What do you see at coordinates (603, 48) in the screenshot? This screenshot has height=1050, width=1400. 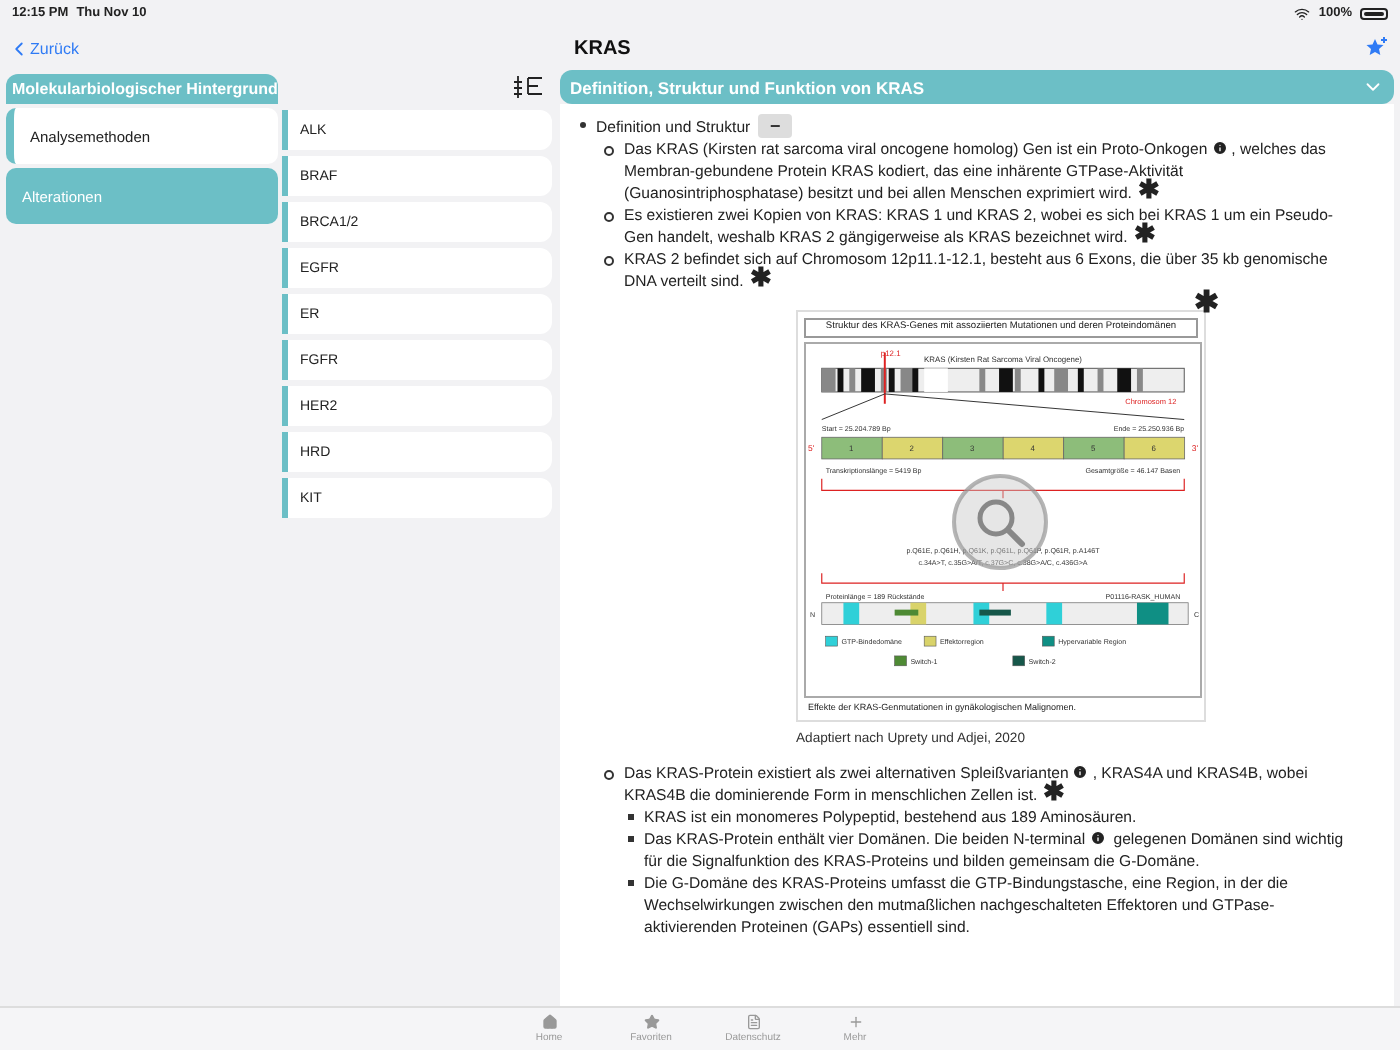 I see `page-title: KRAS` at bounding box center [603, 48].